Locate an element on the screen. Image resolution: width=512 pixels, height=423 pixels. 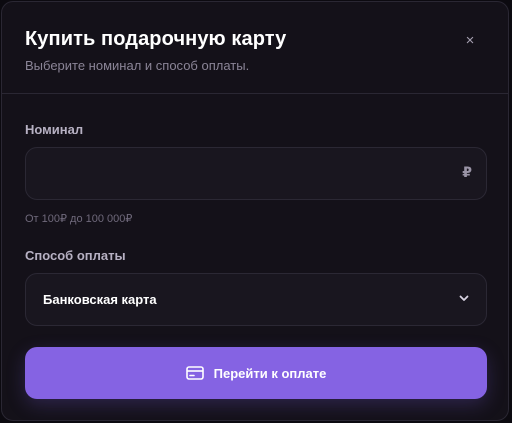
close-icon: × is located at coordinates (470, 40).